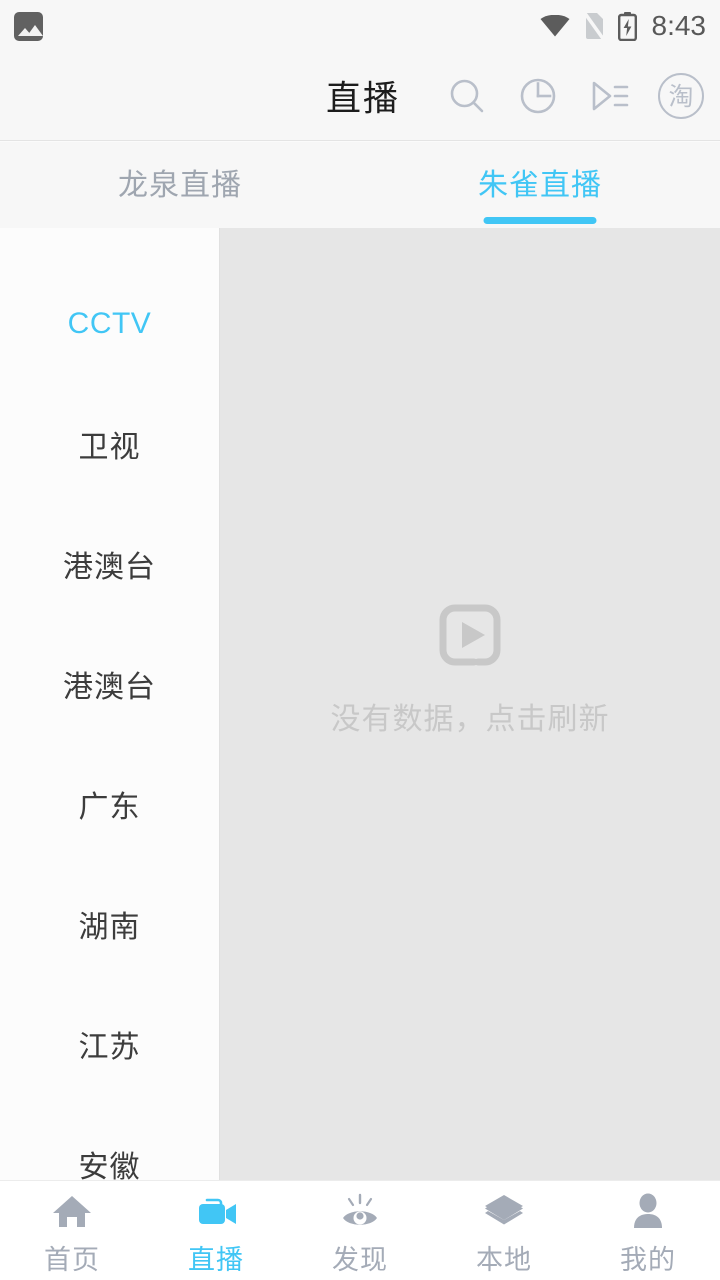 This screenshot has height=1280, width=720. Describe the element at coordinates (217, 1211) in the screenshot. I see `video-camera-icon` at that location.